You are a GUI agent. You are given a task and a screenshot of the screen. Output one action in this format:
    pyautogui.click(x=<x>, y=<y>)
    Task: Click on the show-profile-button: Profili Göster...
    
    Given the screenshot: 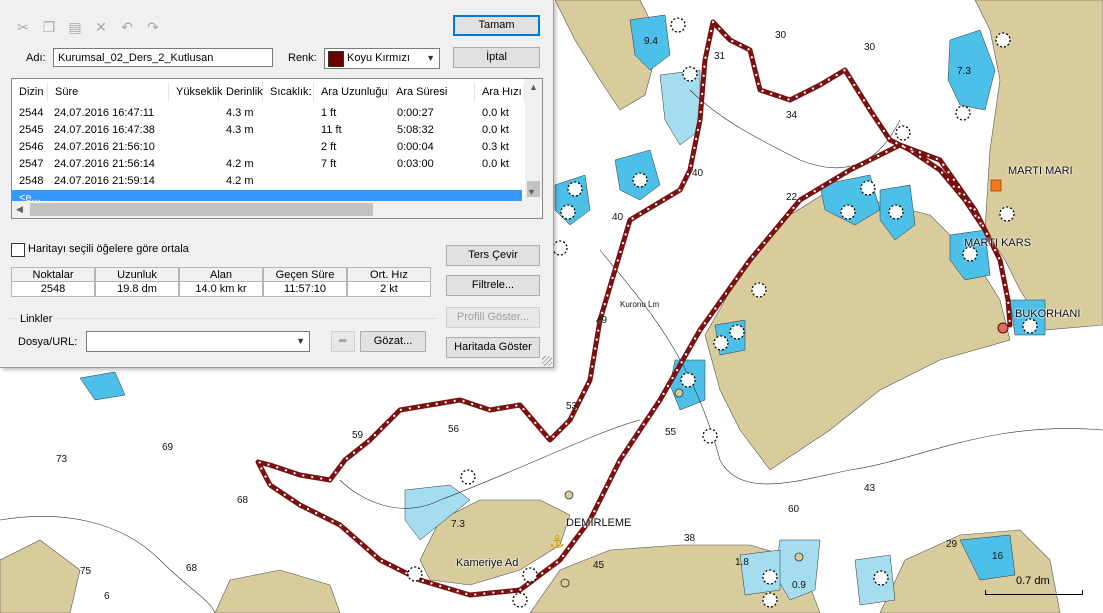 What is the action you would take?
    pyautogui.click(x=493, y=317)
    